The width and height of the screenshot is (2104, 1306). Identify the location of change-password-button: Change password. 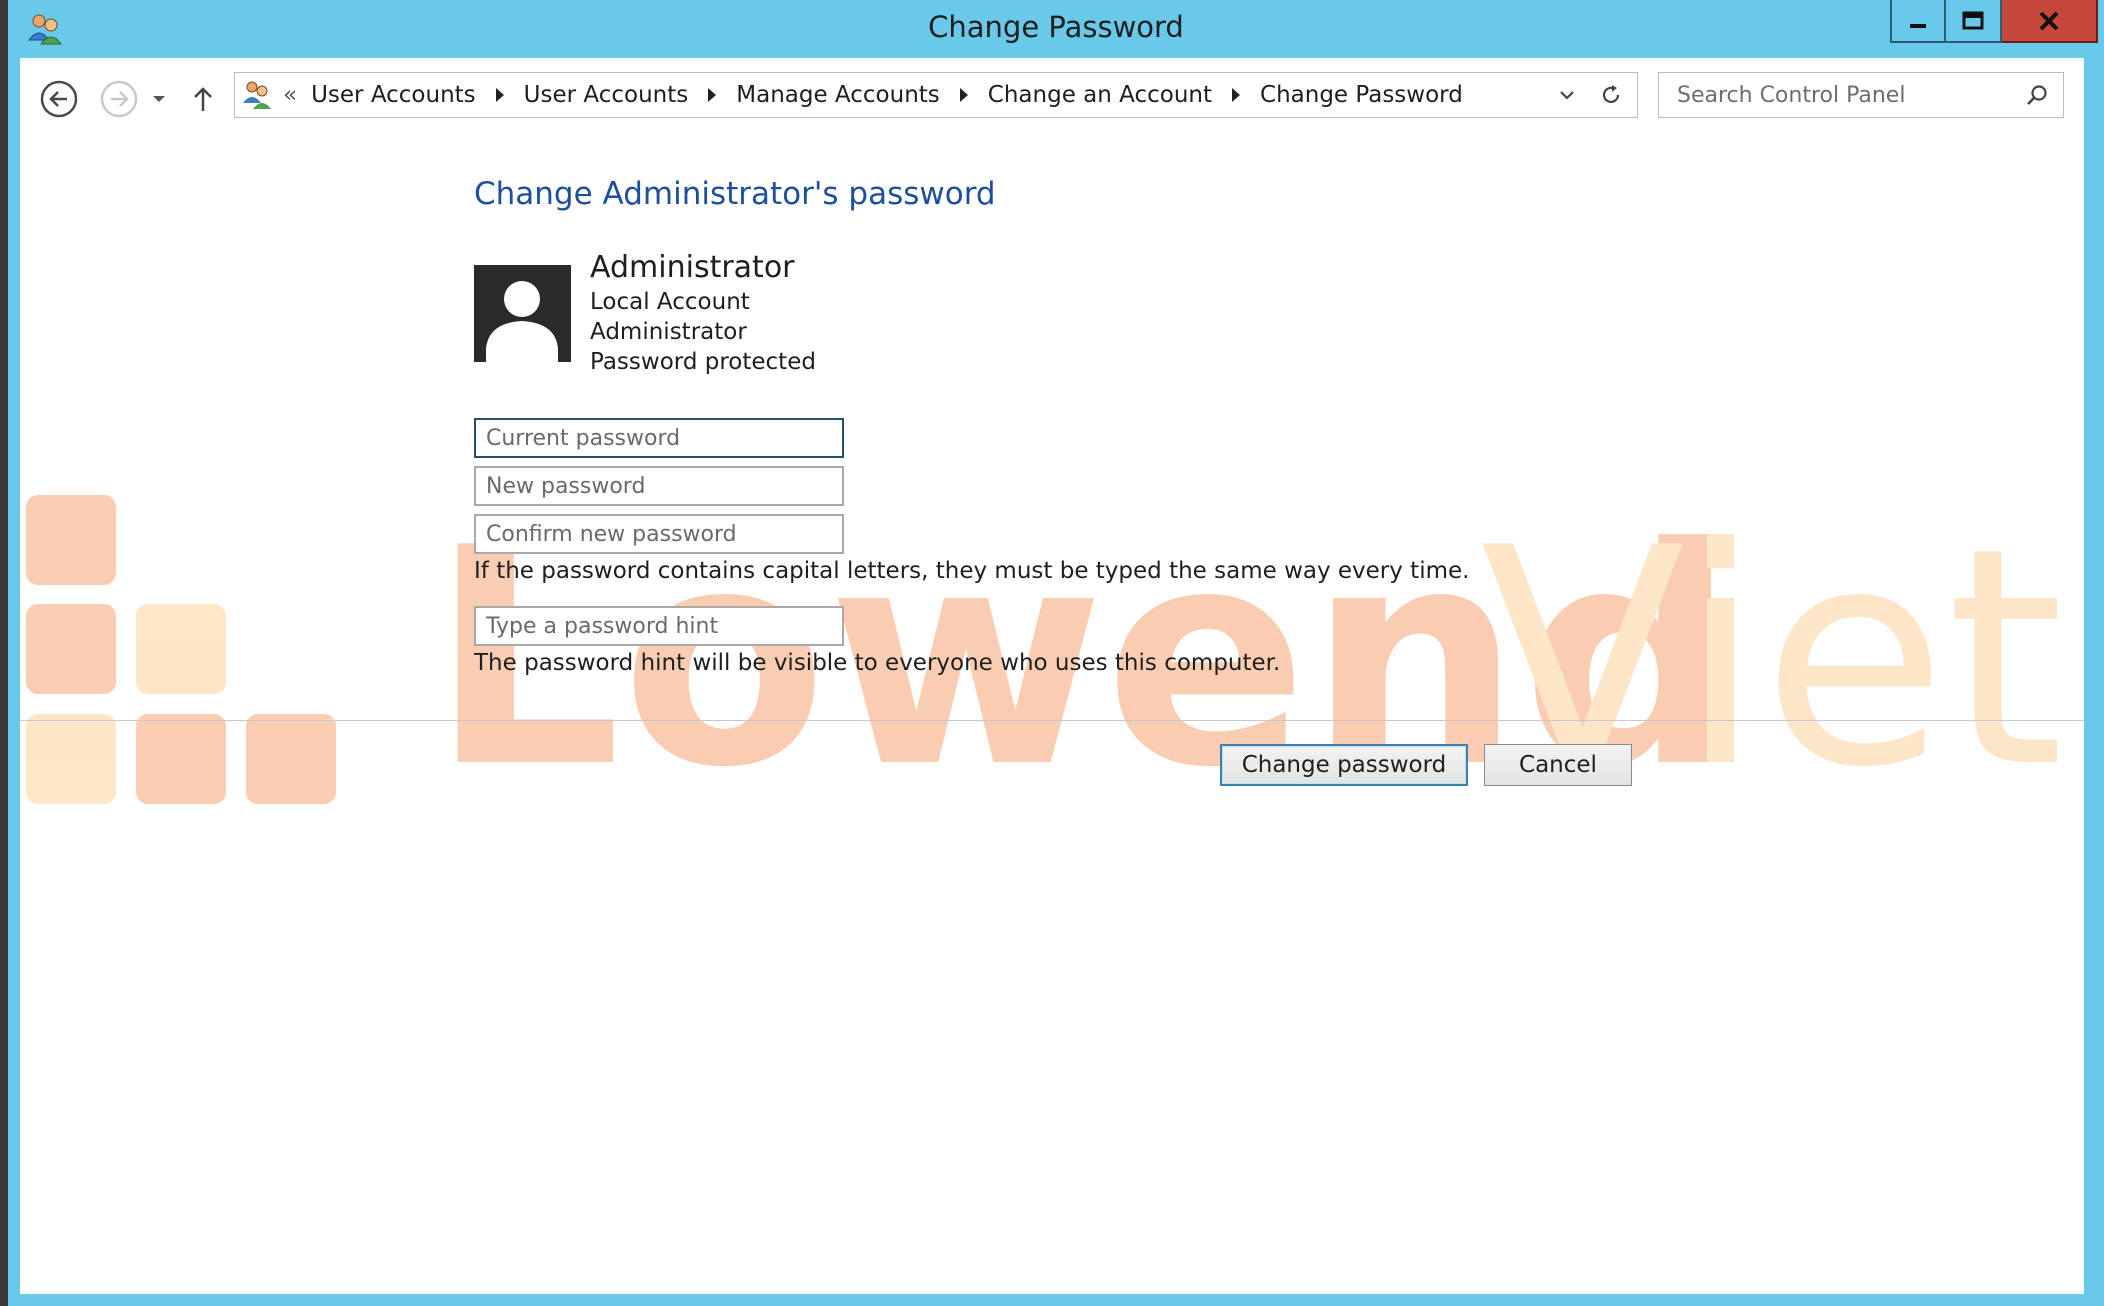
(1344, 765).